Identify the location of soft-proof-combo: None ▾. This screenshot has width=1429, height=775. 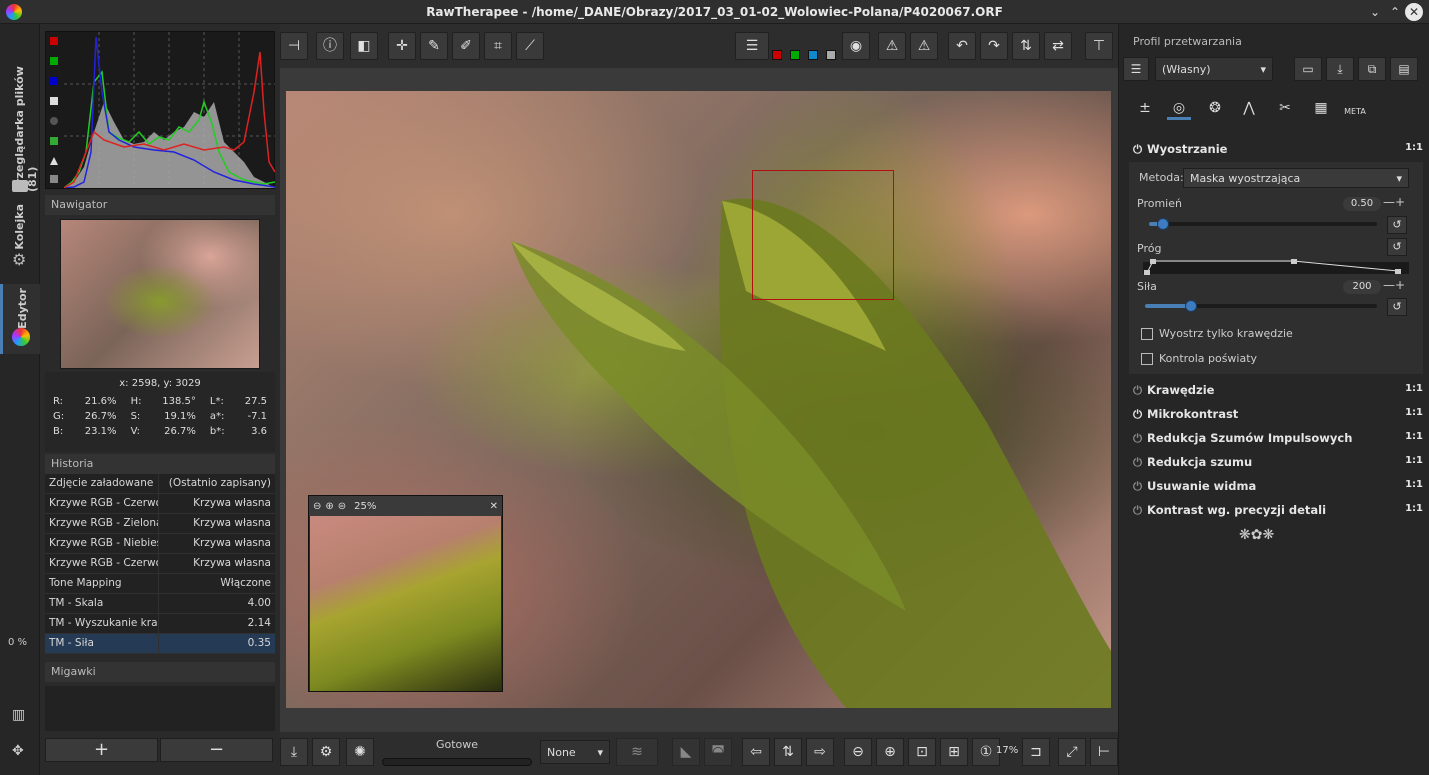
(575, 752).